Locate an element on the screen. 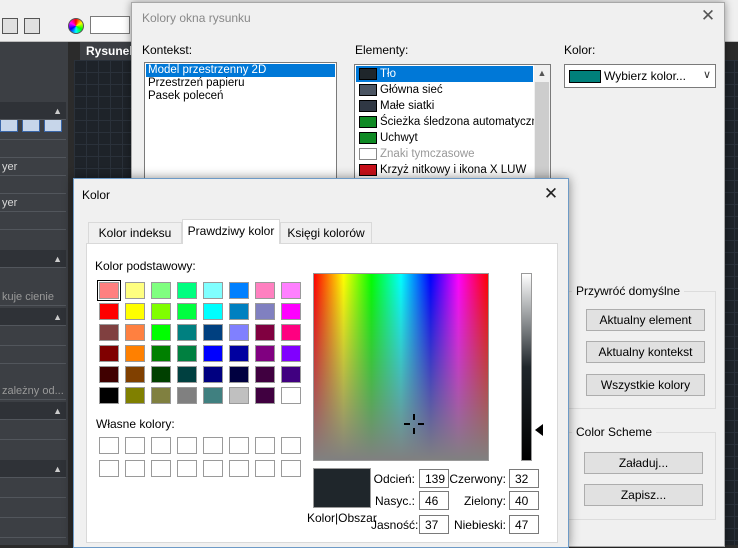 This screenshot has height=548, width=738. color-select: Wybierz kolor... ∨ is located at coordinates (640, 76).